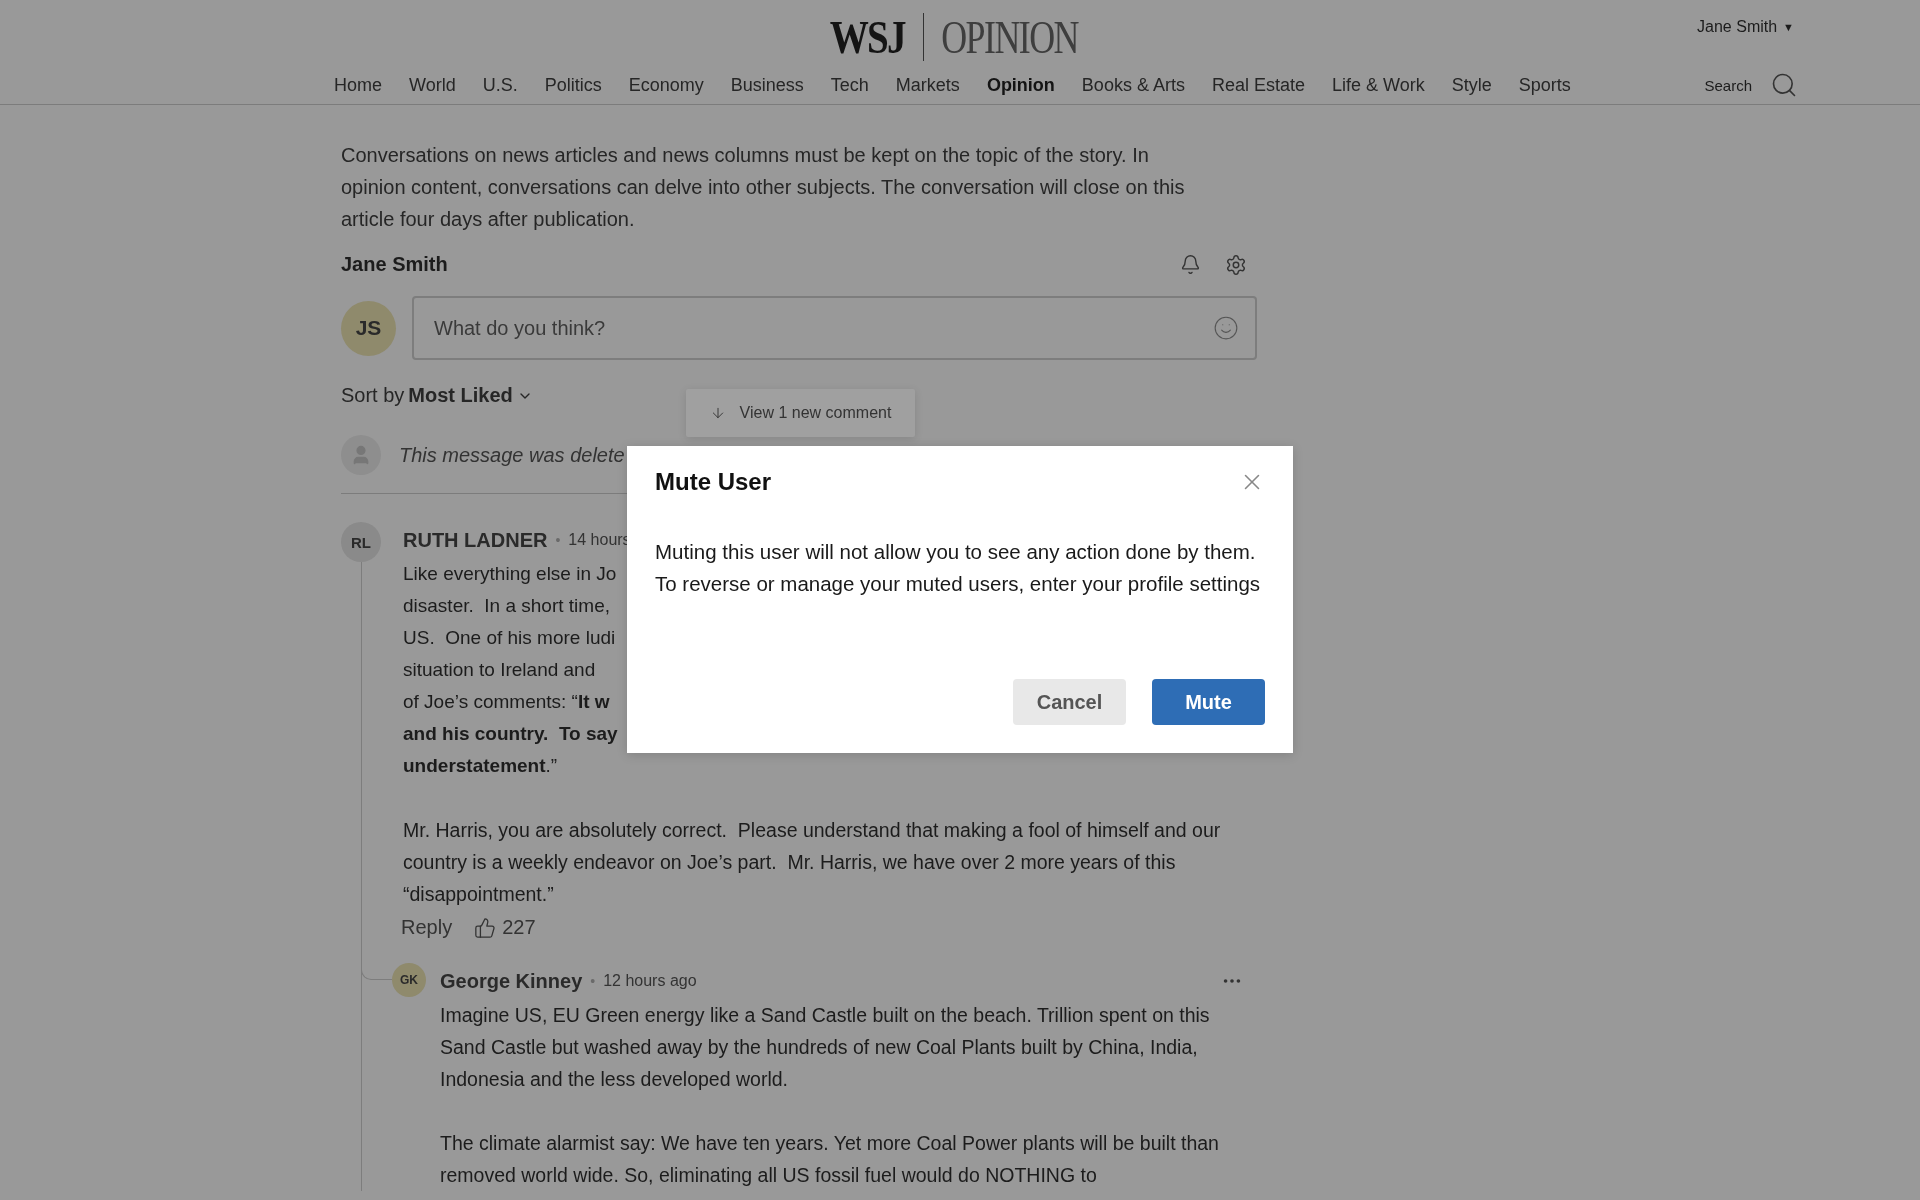 This screenshot has height=1200, width=1920. I want to click on commenter-name: RUTH LADNER, so click(475, 540).